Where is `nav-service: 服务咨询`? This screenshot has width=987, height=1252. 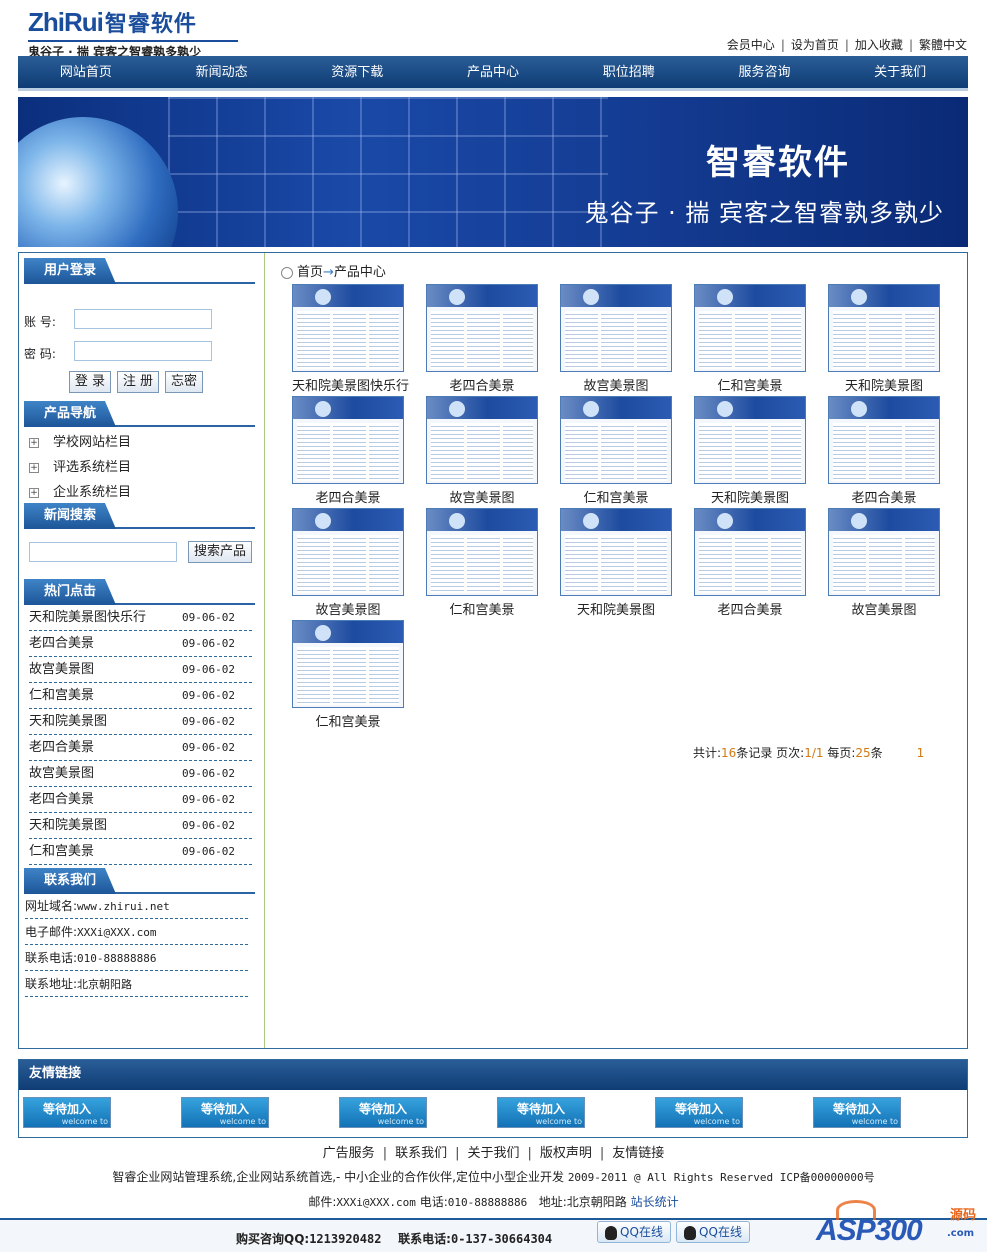 nav-service: 服务咨询 is located at coordinates (765, 72).